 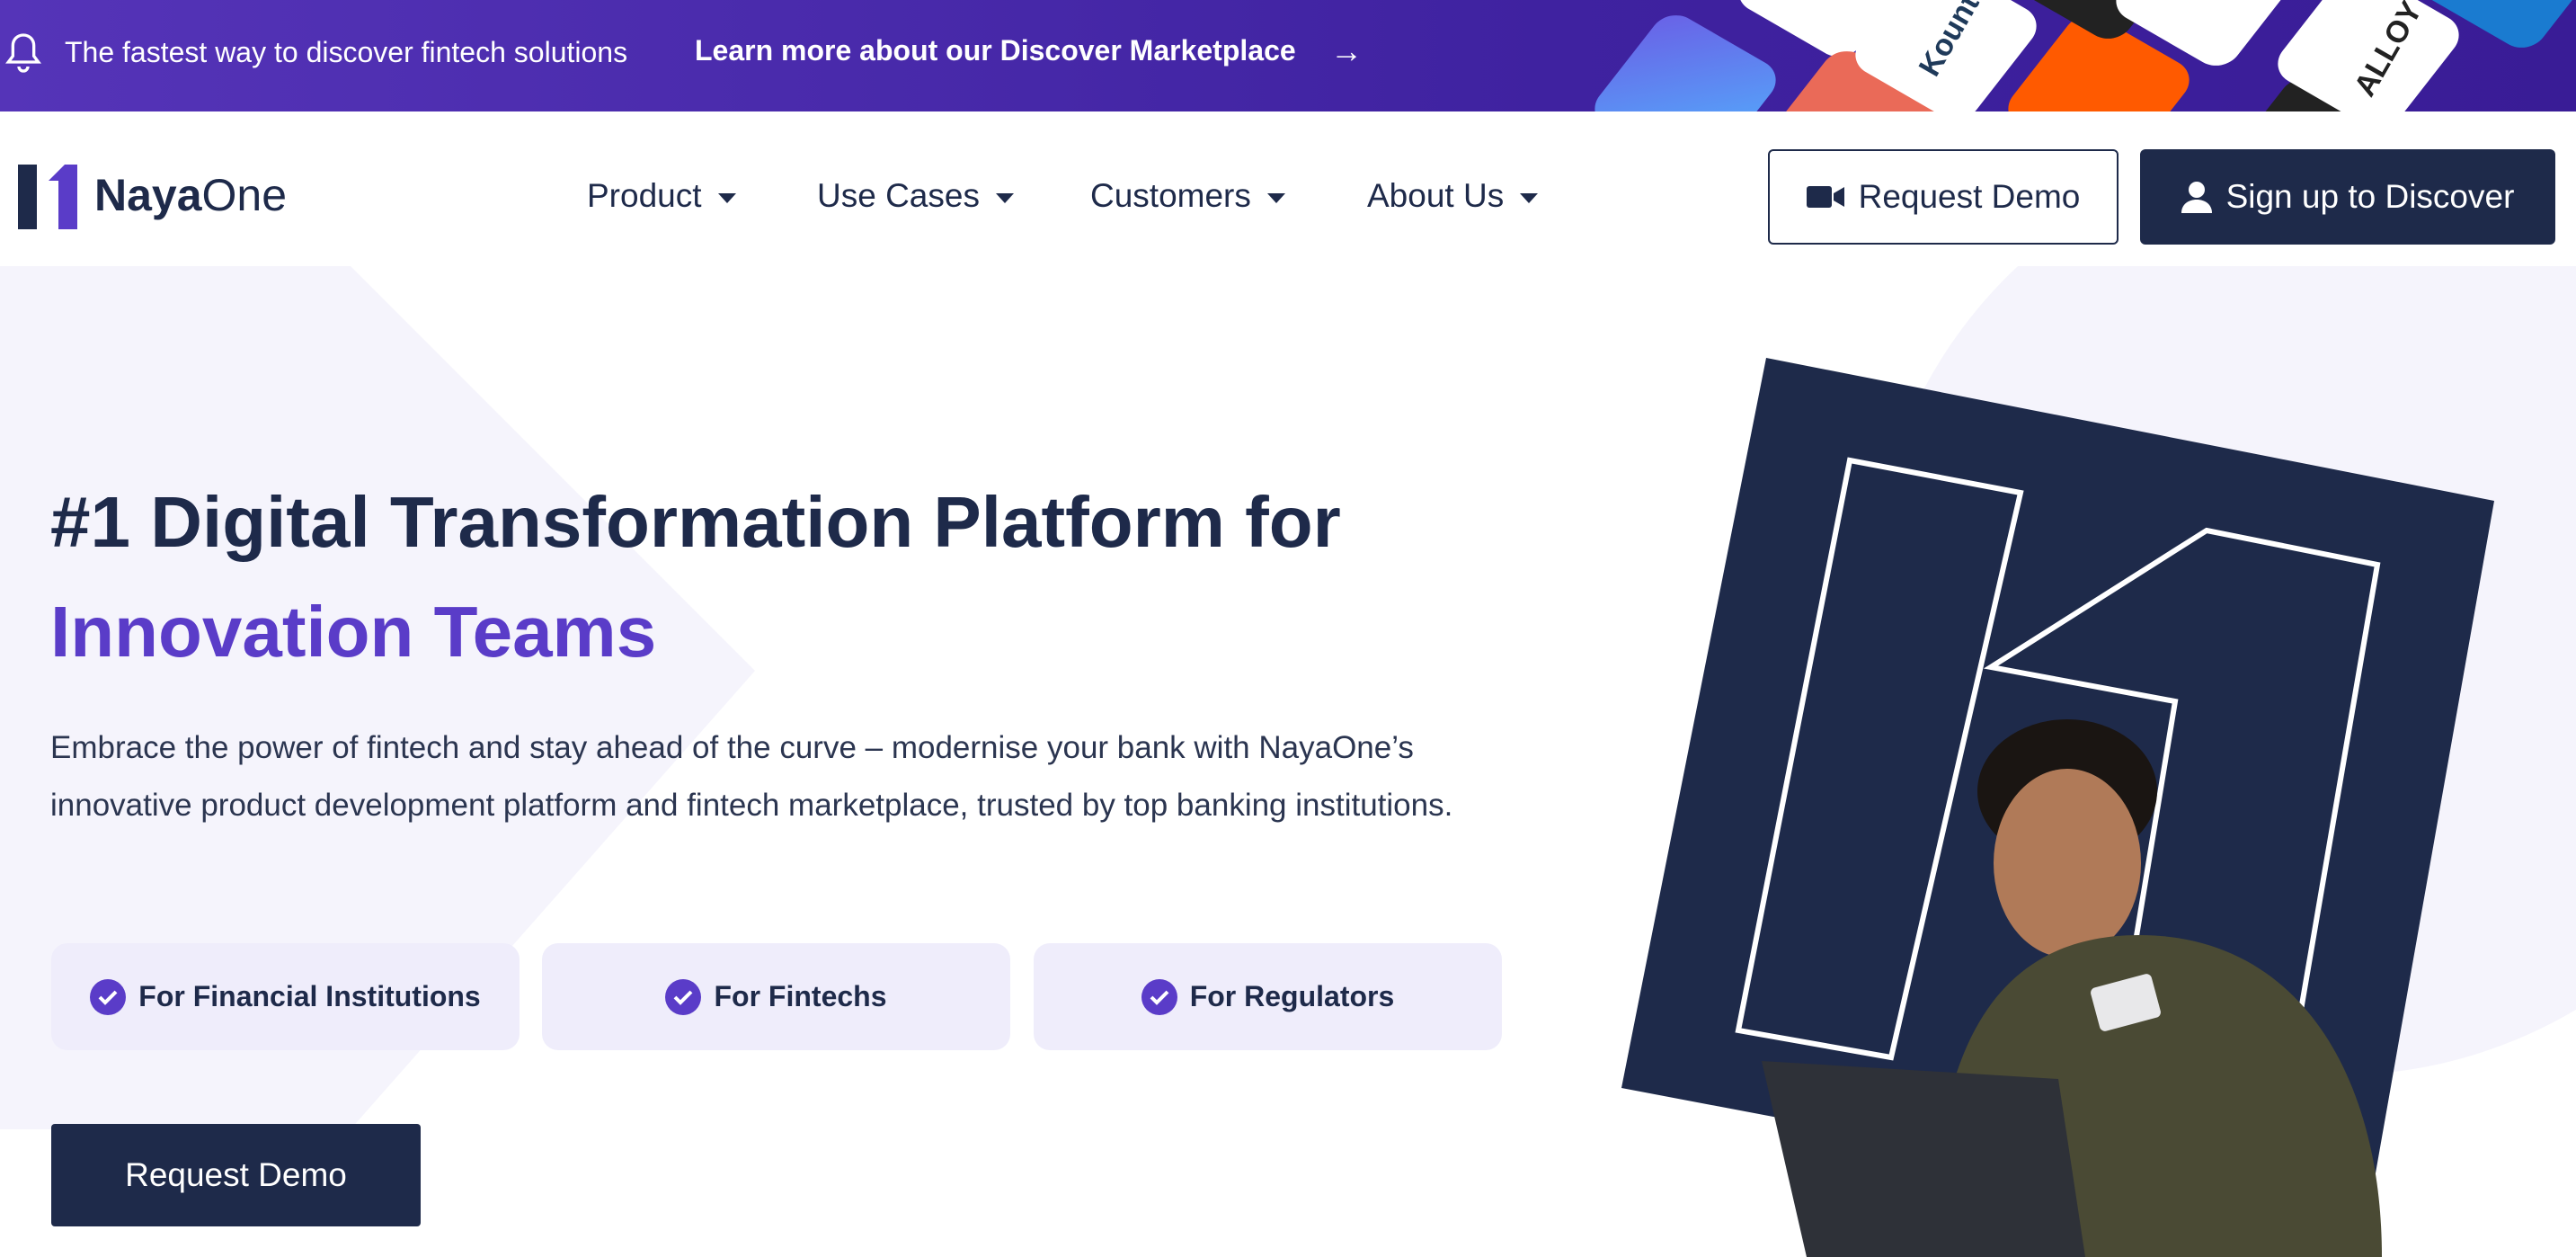 What do you see at coordinates (1292, 996) in the screenshot?
I see `pill-label: For Regulators` at bounding box center [1292, 996].